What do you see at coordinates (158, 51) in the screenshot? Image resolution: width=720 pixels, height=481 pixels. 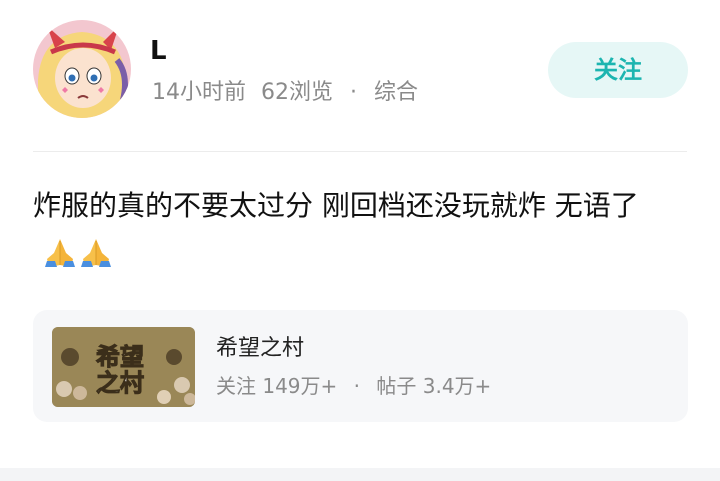 I see `username: L` at bounding box center [158, 51].